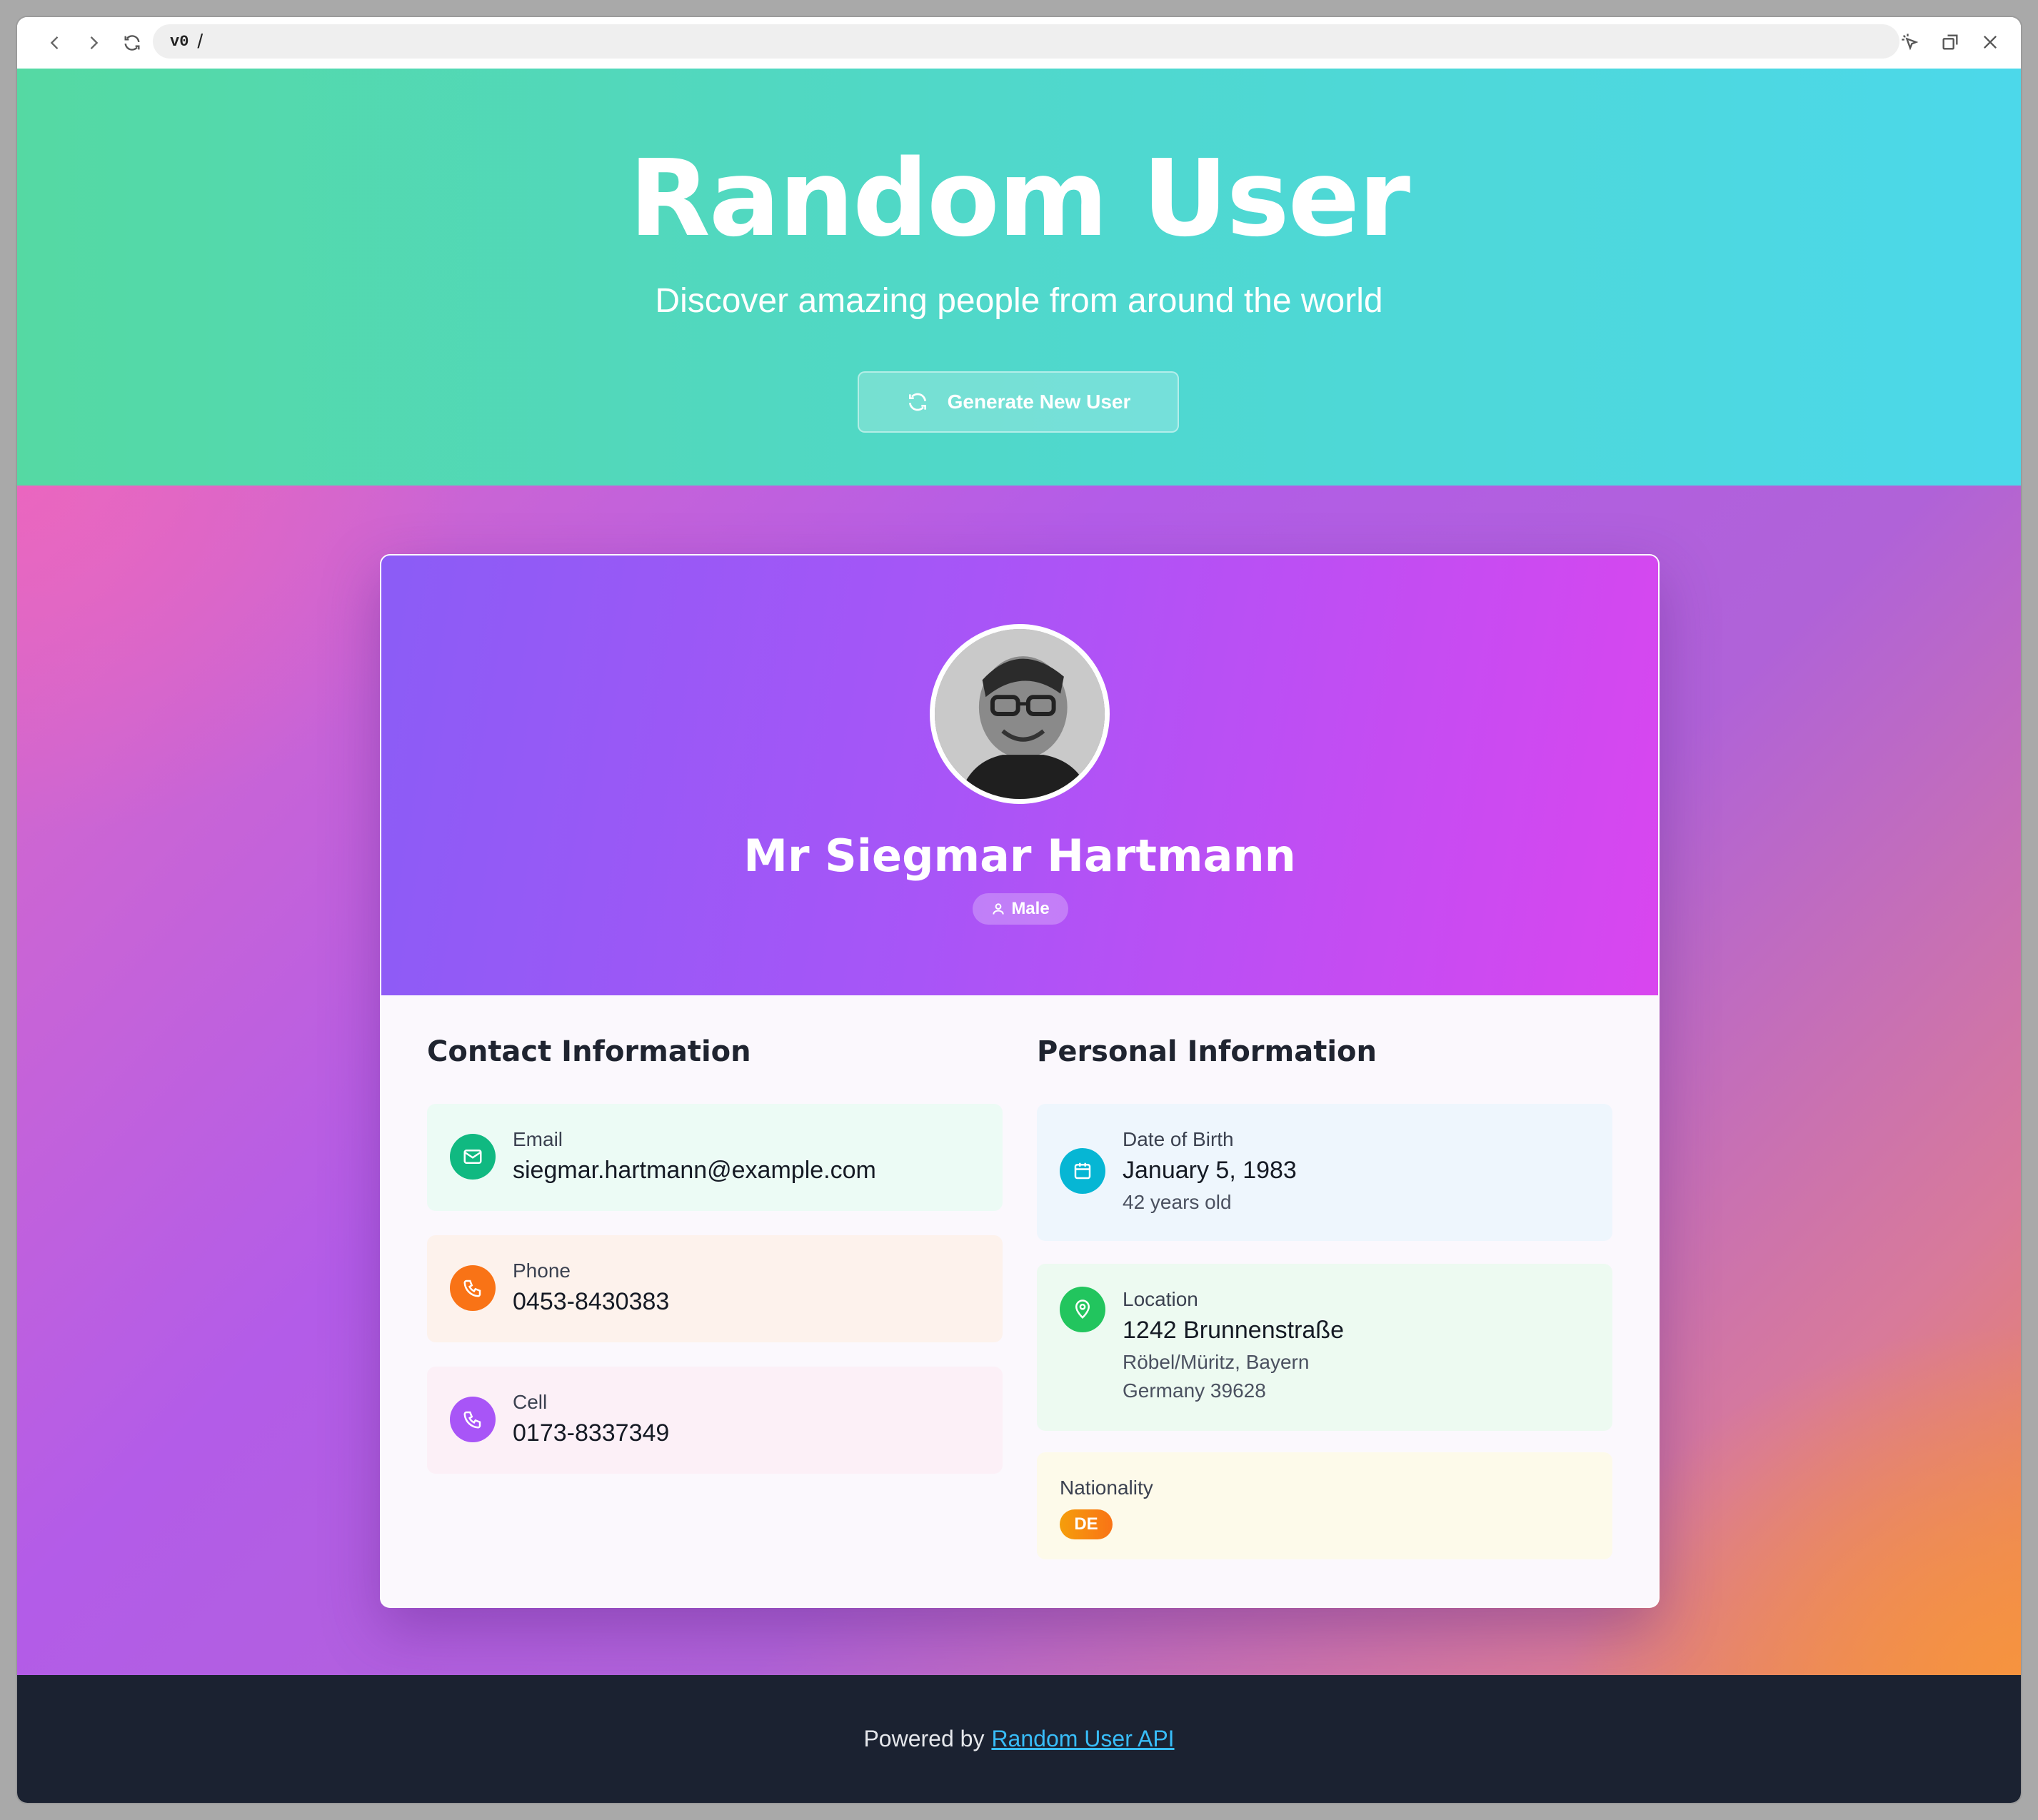 This screenshot has width=2038, height=1820. I want to click on generate-user-button: Generate New User, so click(1019, 402).